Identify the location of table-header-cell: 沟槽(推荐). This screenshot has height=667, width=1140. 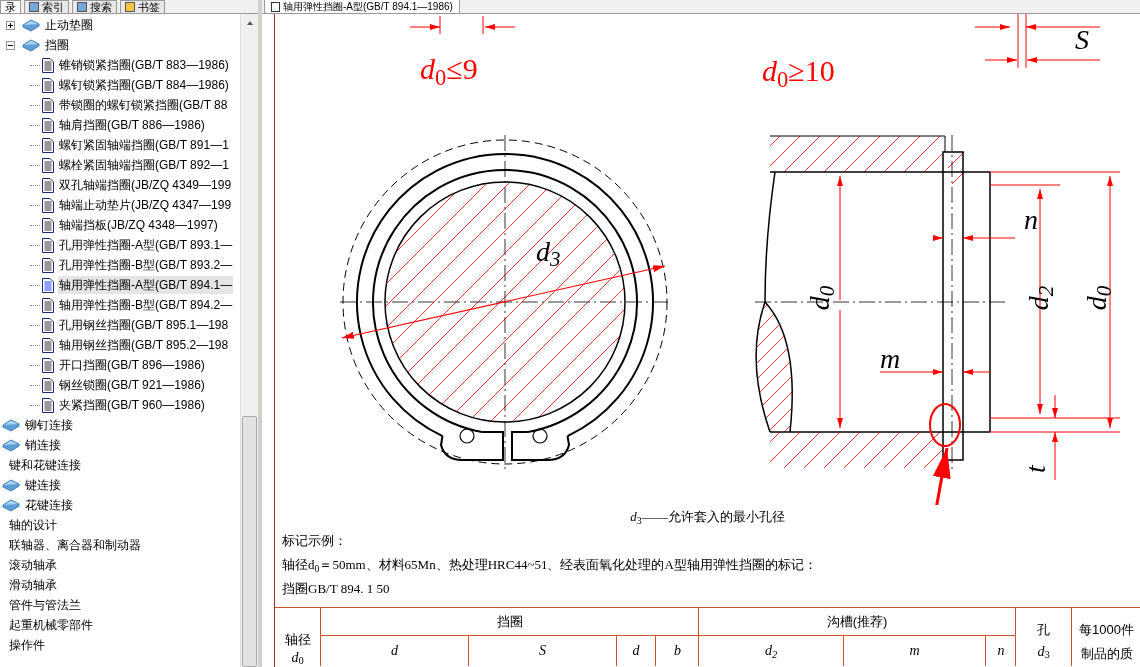
(857, 622).